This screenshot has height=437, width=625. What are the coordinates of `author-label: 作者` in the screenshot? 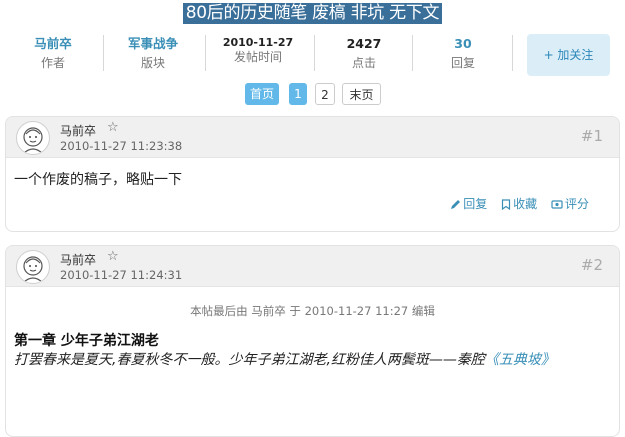 It's located at (52, 63).